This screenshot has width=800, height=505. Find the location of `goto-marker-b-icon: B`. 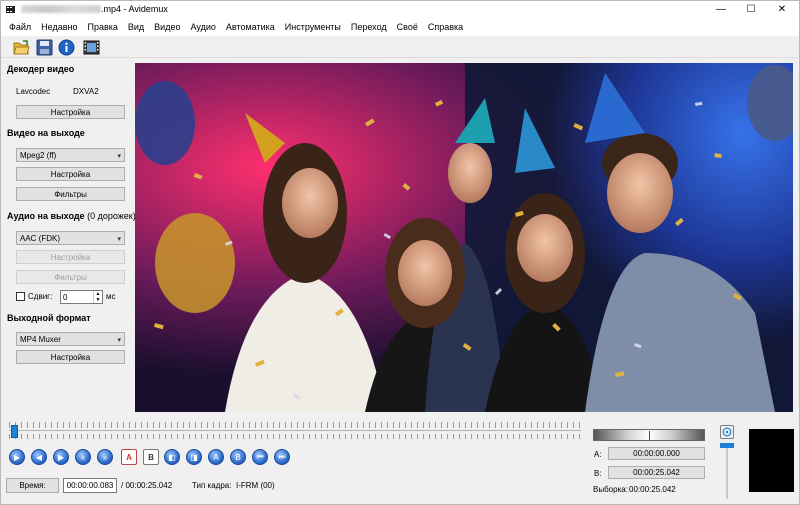

goto-marker-b-icon: B is located at coordinates (238, 457).